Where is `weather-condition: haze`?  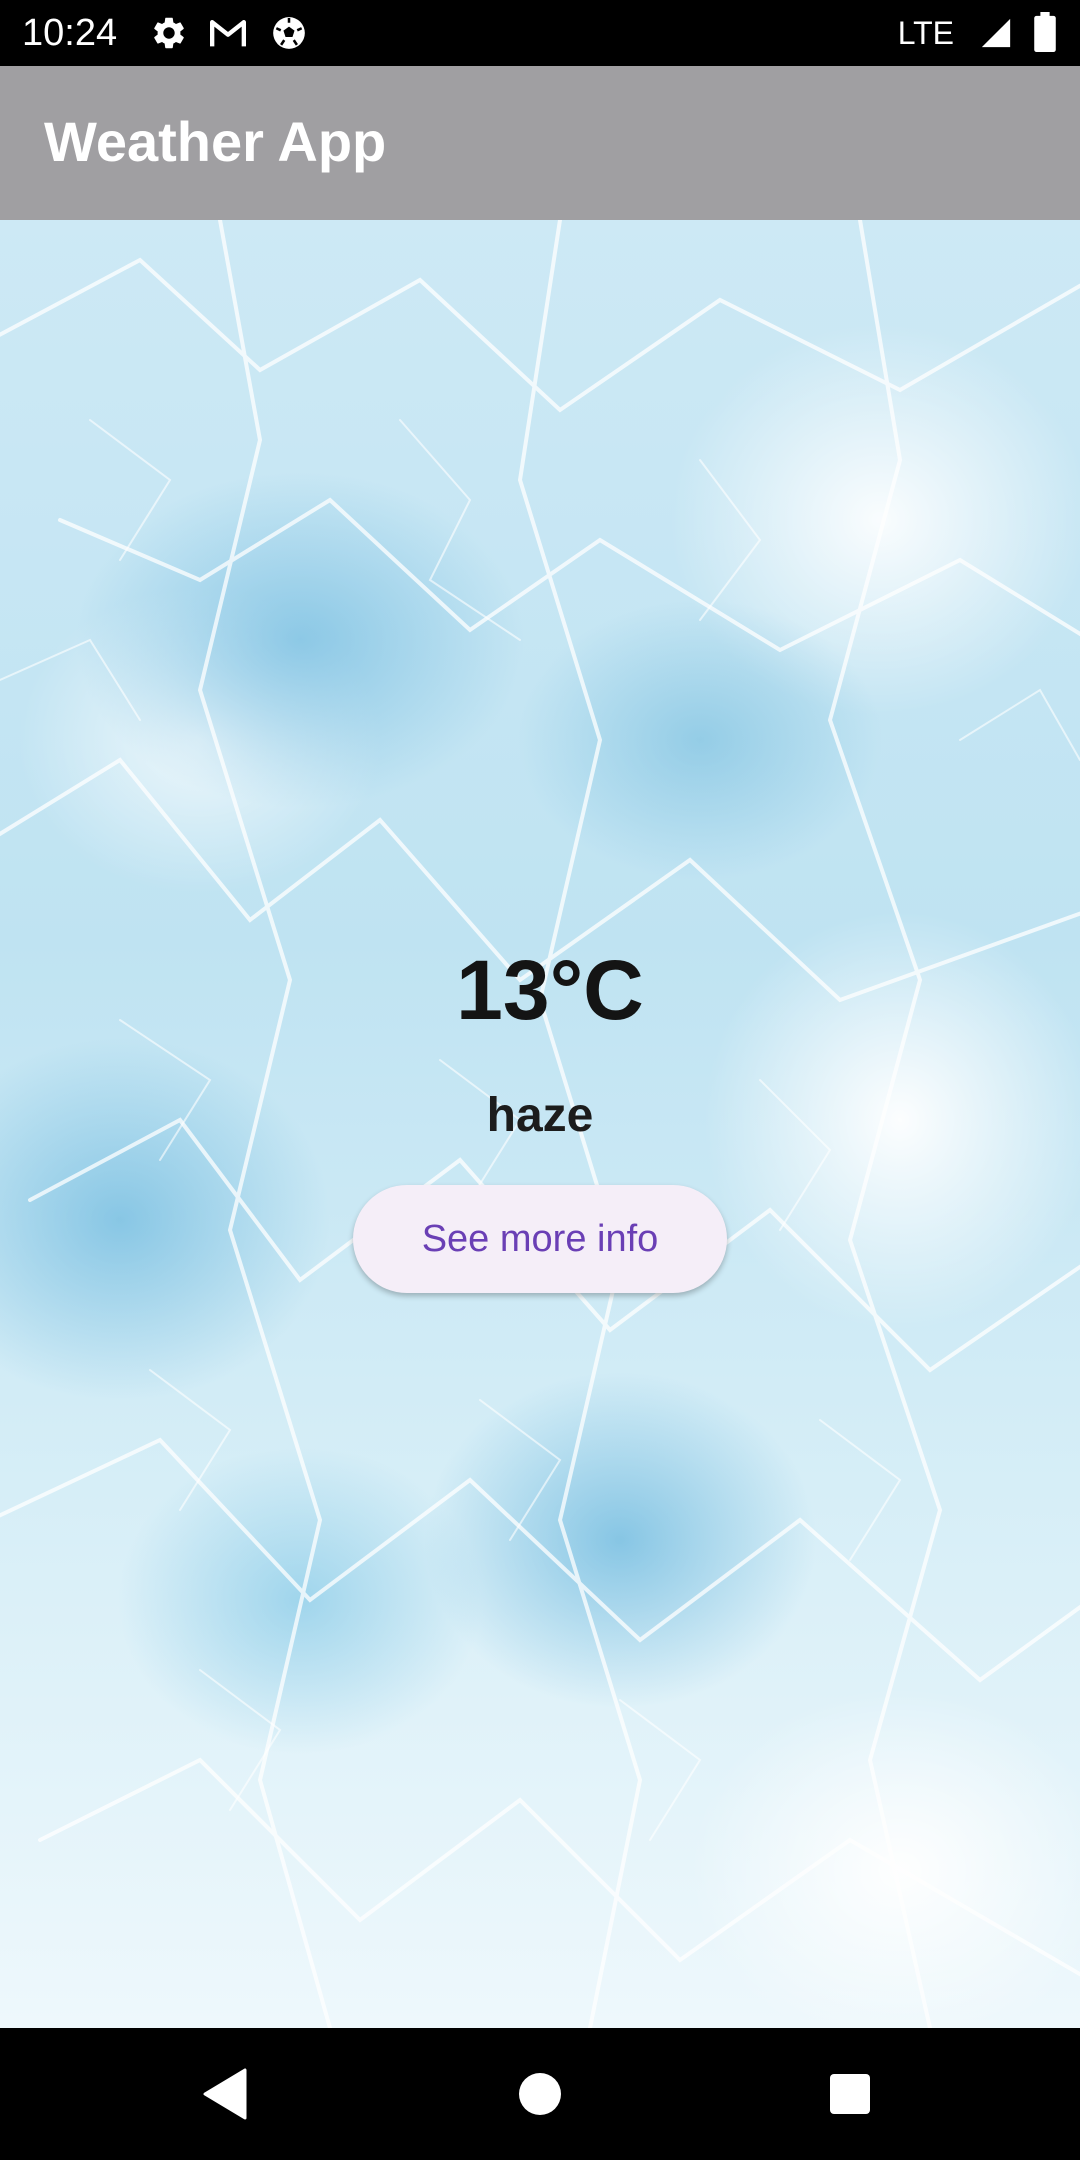 weather-condition: haze is located at coordinates (540, 1115).